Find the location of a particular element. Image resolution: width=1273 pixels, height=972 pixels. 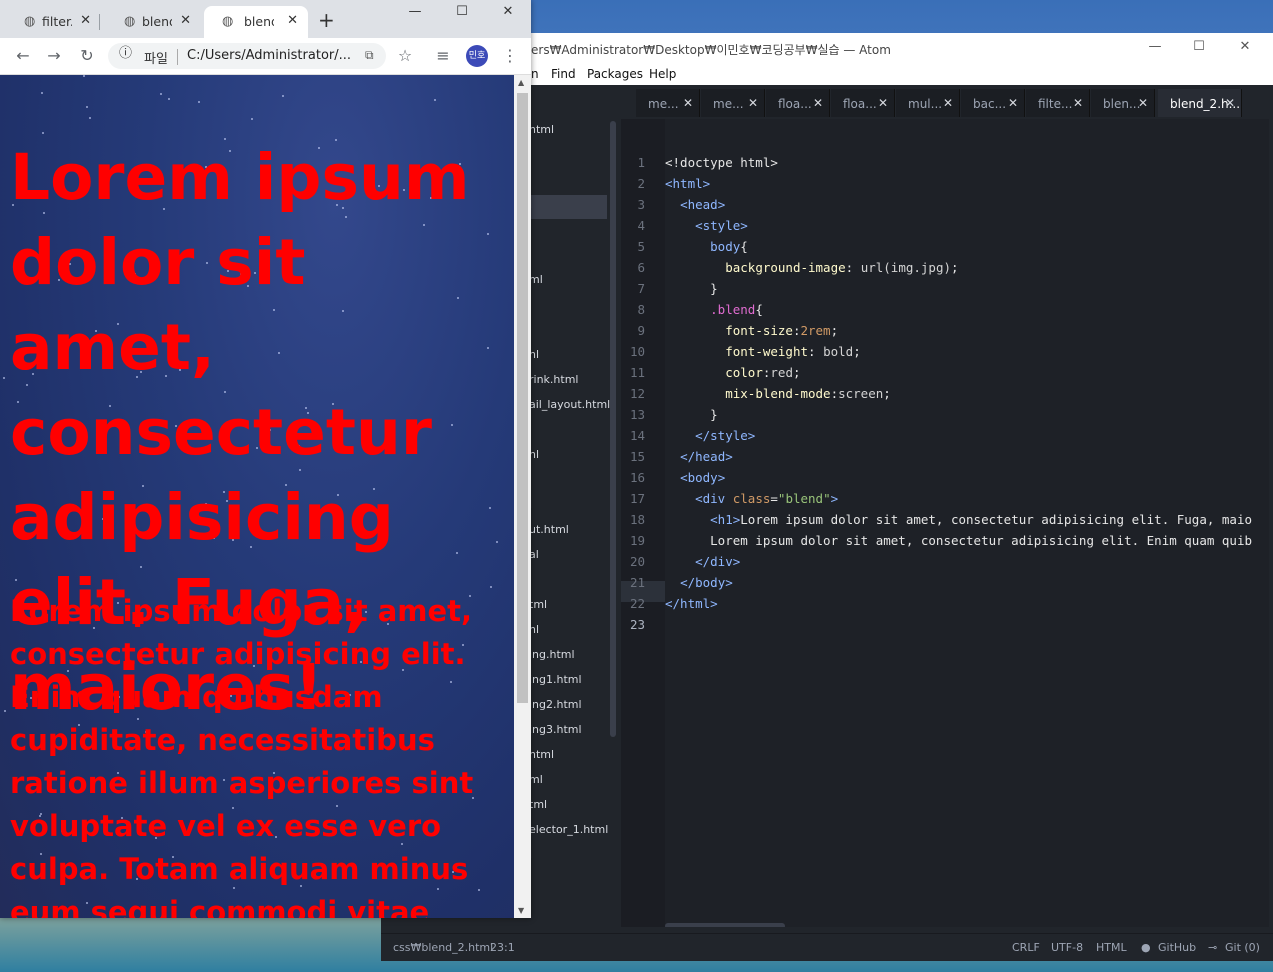

menu-item-find: Find is located at coordinates (563, 74).